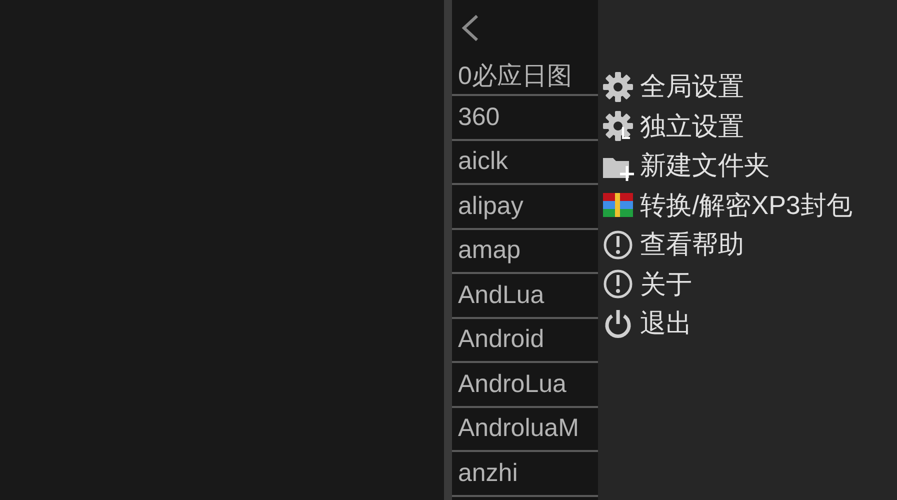  What do you see at coordinates (645, 284) in the screenshot?
I see `menu-item: 关于` at bounding box center [645, 284].